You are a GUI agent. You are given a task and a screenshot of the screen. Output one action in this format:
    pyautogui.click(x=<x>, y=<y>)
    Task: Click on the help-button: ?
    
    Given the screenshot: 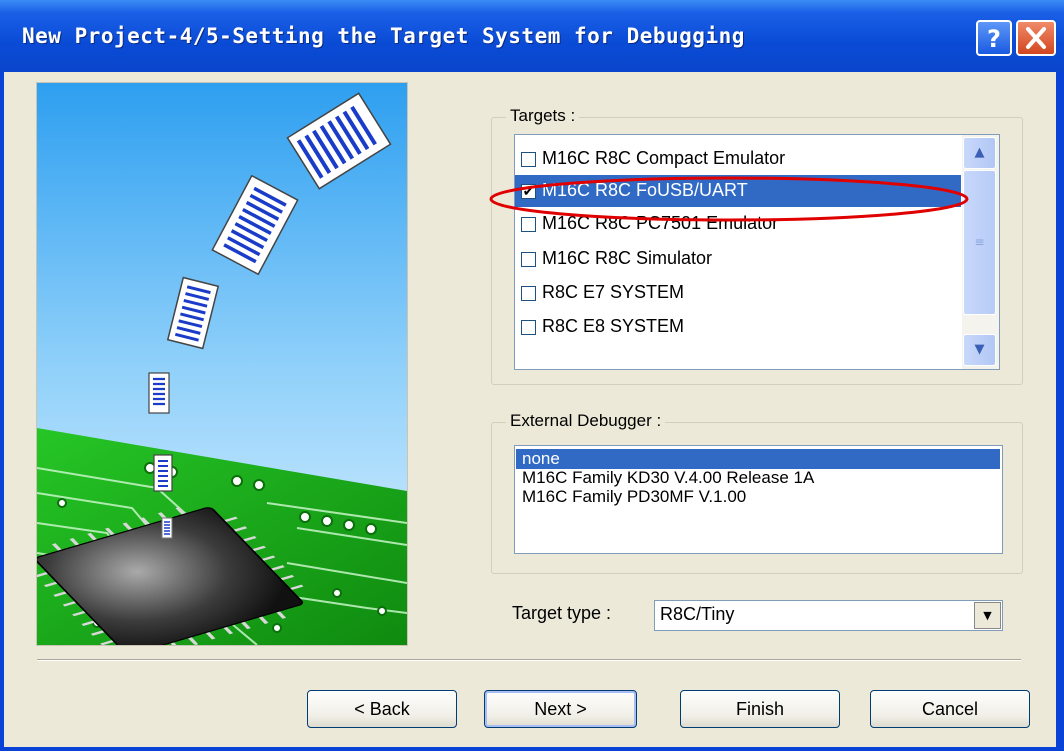 What is the action you would take?
    pyautogui.click(x=994, y=38)
    